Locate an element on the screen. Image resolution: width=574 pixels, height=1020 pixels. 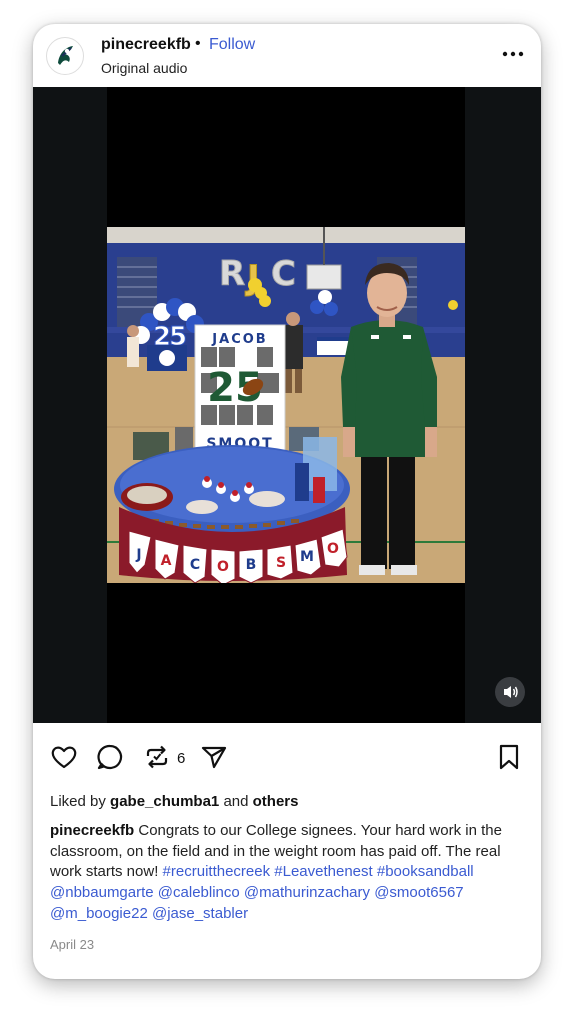
avatar is located at coordinates (65, 56).